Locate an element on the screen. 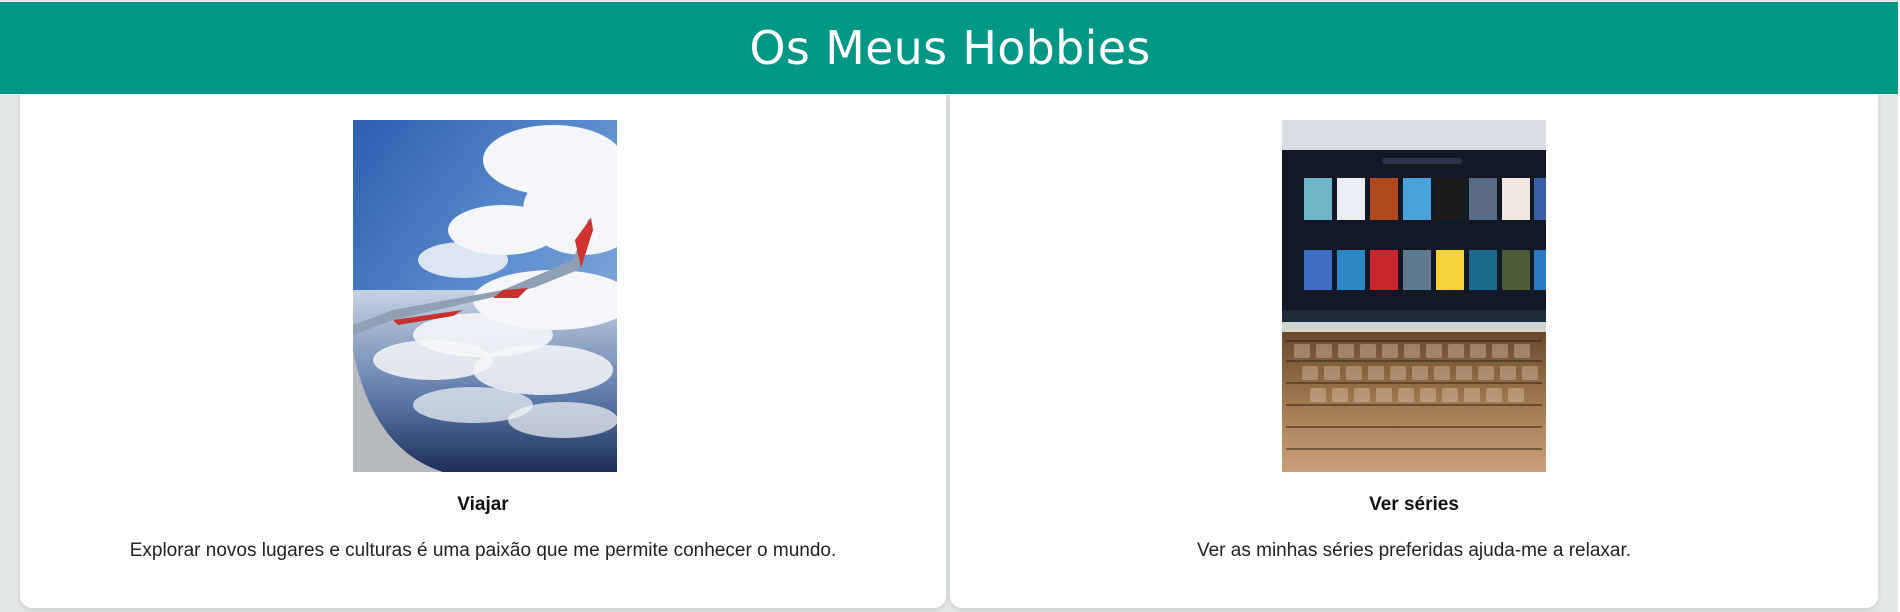  hobby-title: Ver séries is located at coordinates (1414, 504).